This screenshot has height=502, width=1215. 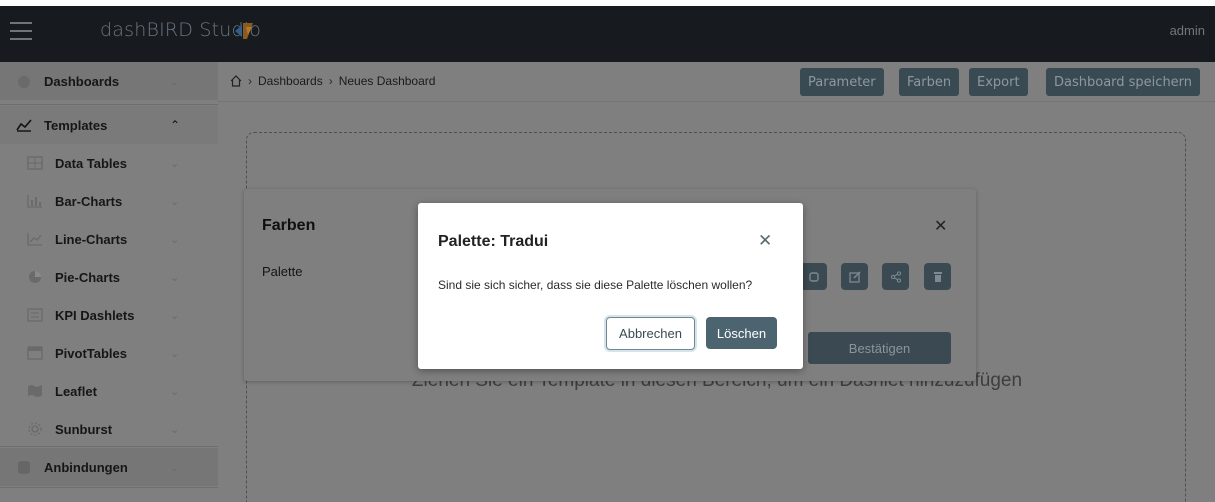 What do you see at coordinates (289, 225) in the screenshot?
I see `farben-dialog-title: Farben` at bounding box center [289, 225].